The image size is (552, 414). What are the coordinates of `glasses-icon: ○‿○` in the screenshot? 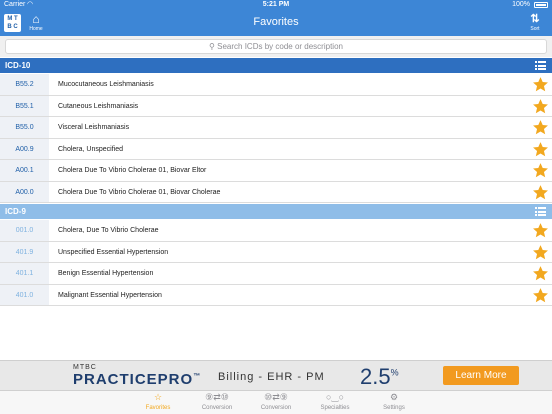 It's located at (335, 397).